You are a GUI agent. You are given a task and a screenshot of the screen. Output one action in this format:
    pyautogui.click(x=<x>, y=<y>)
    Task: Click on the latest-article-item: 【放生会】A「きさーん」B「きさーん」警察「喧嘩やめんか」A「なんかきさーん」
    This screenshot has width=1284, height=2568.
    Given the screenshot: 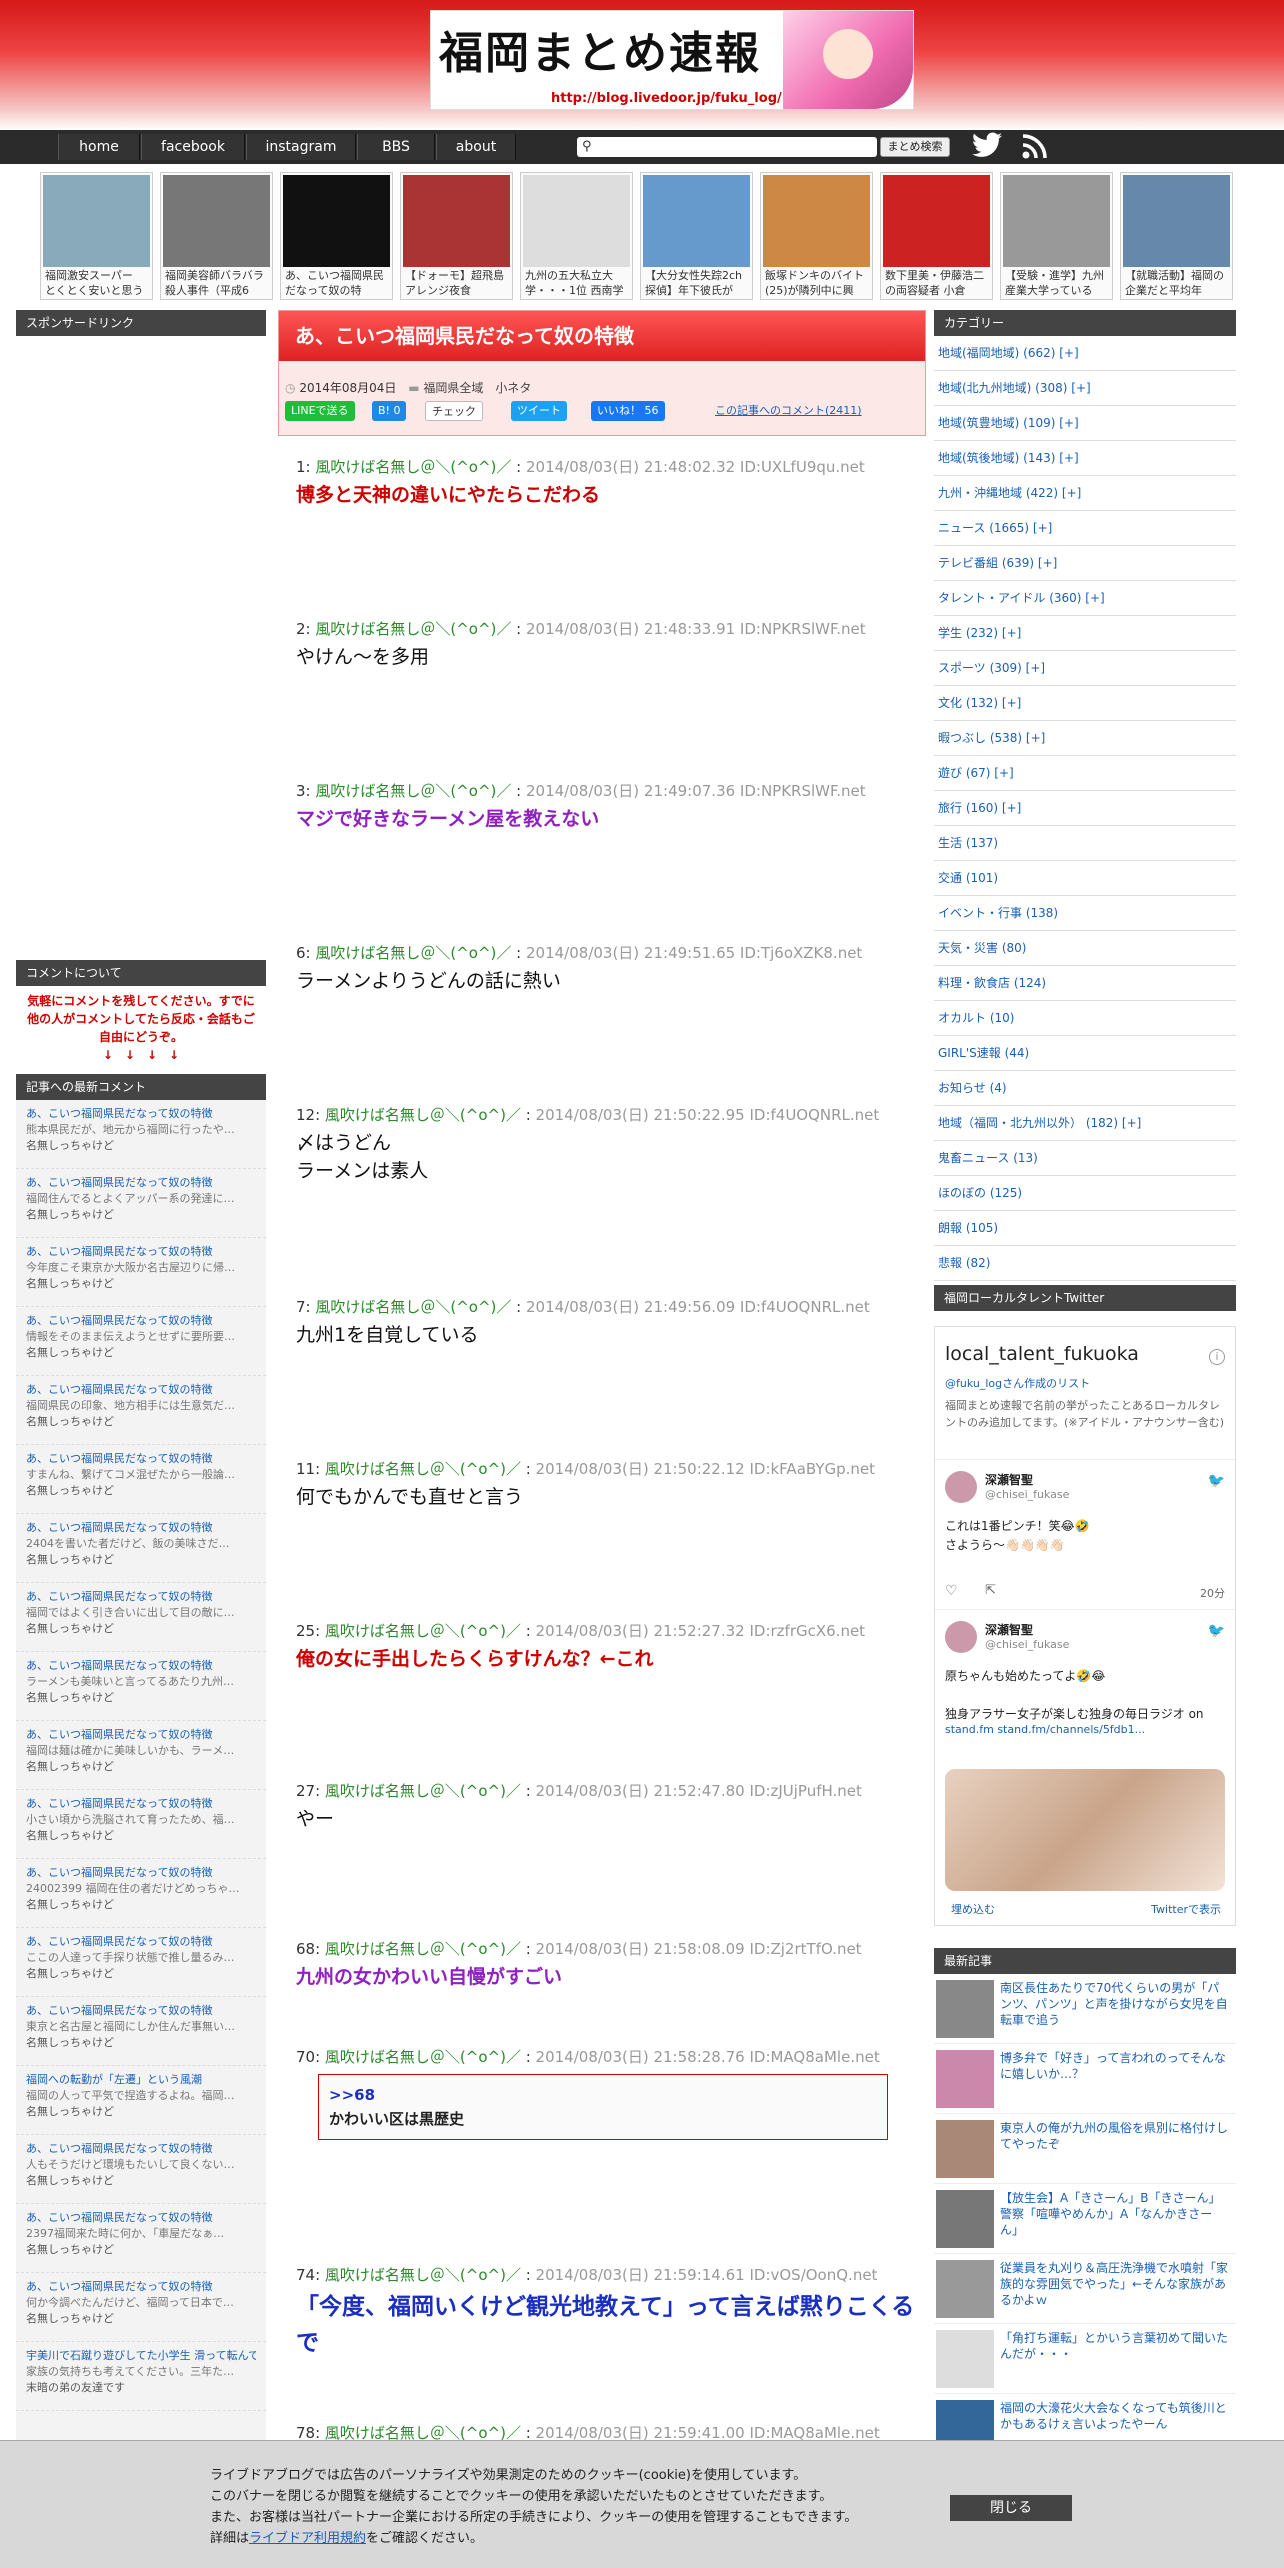 What is the action you would take?
    pyautogui.click(x=1085, y=2219)
    